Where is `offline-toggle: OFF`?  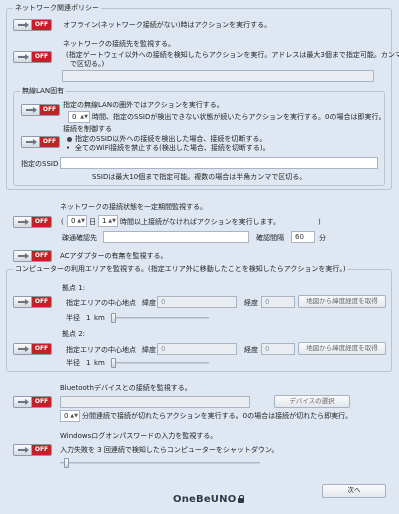
offline-toggle: OFF is located at coordinates (32, 25).